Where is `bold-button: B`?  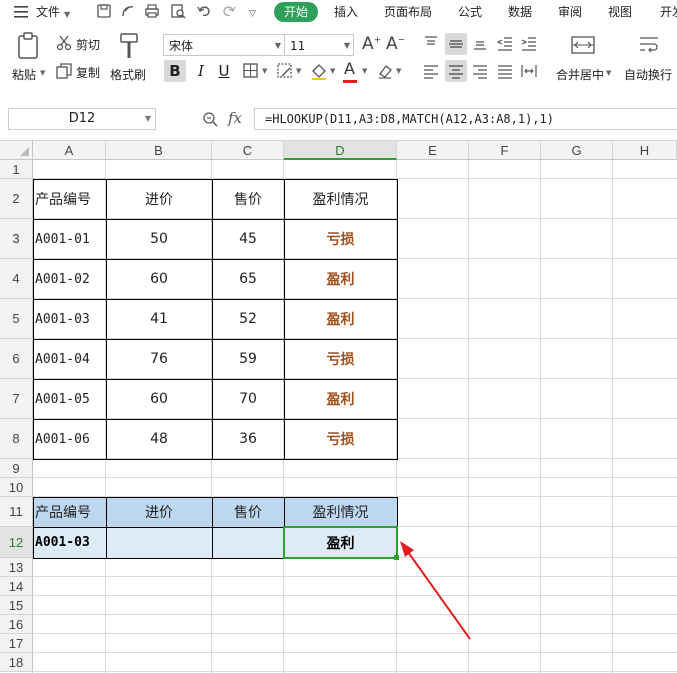 bold-button: B is located at coordinates (175, 71).